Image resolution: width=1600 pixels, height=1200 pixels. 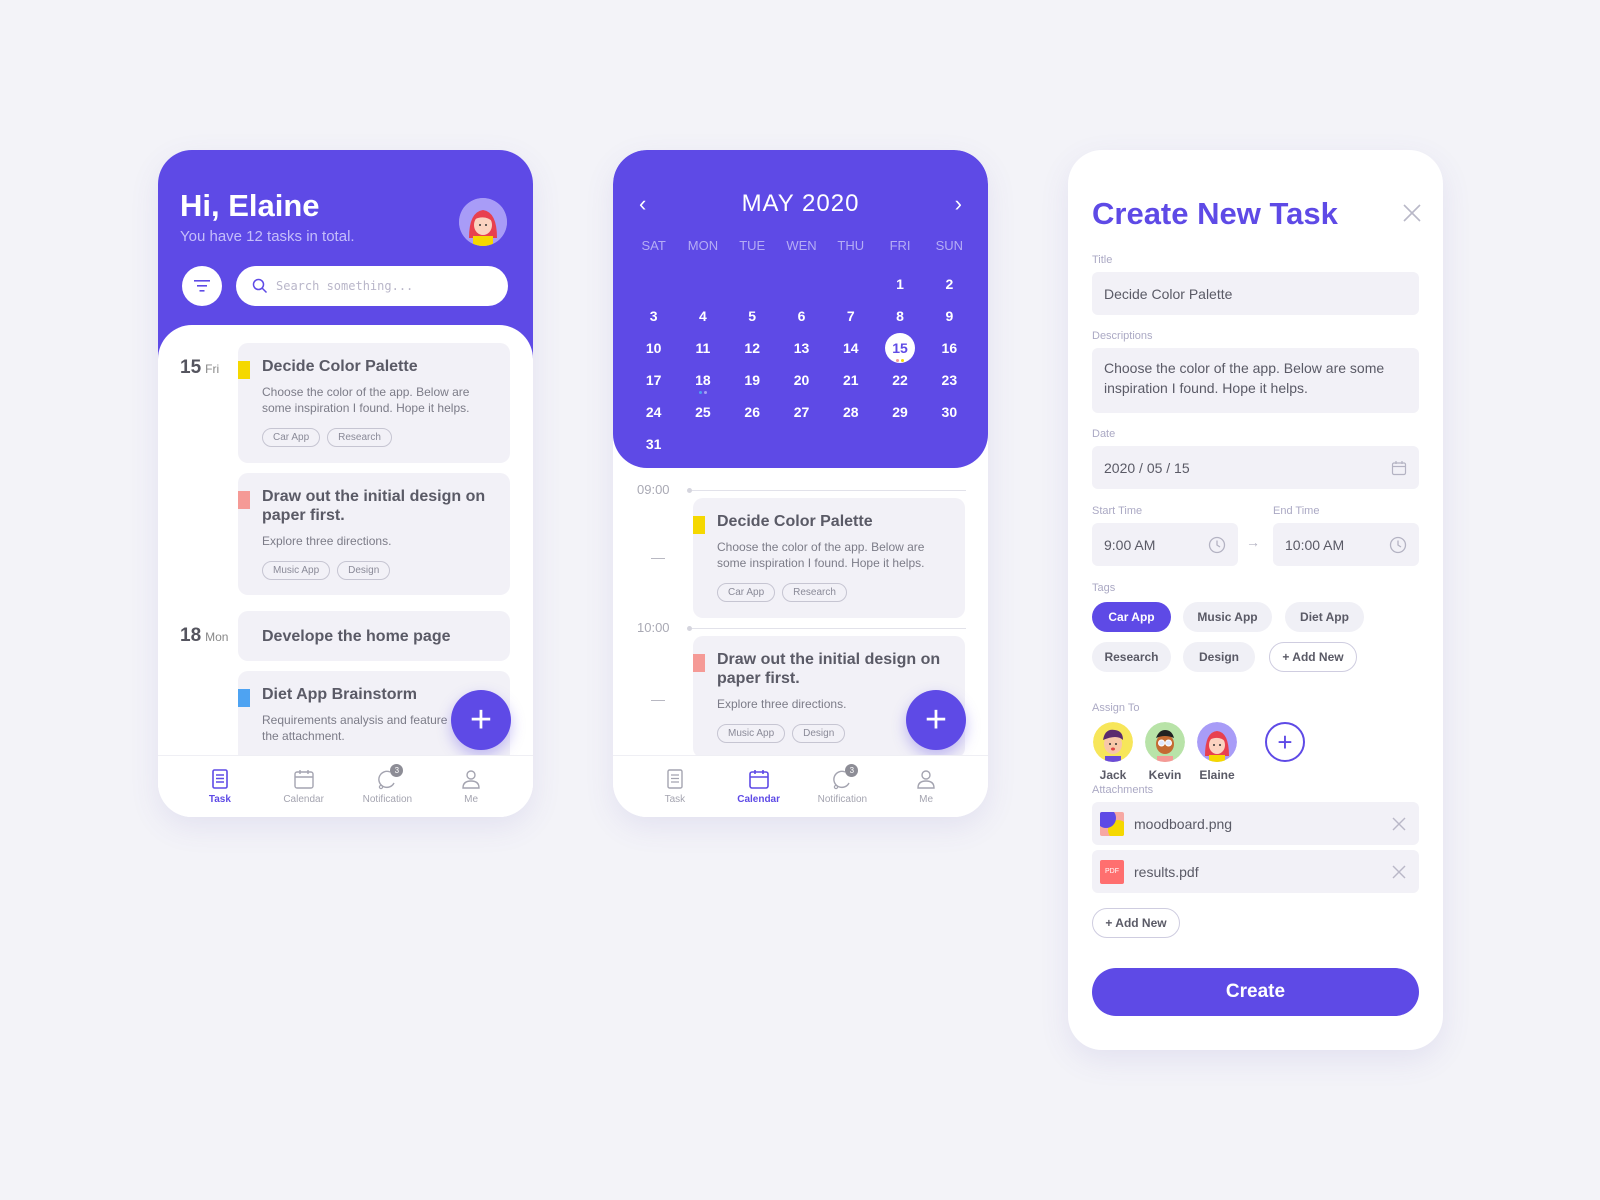 What do you see at coordinates (899, 316) in the screenshot?
I see `calendar-day: 8` at bounding box center [899, 316].